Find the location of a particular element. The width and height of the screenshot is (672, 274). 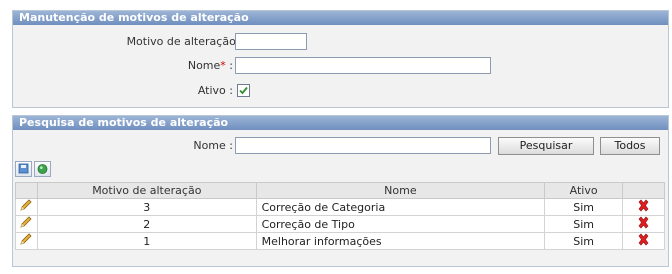

save-icon is located at coordinates (23, 168).